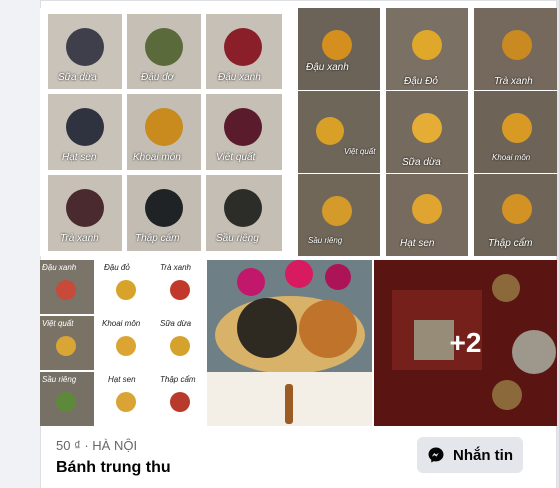 The width and height of the screenshot is (559, 488). Describe the element at coordinates (113, 468) in the screenshot. I see `listing-title: Bánh trung thu` at that location.